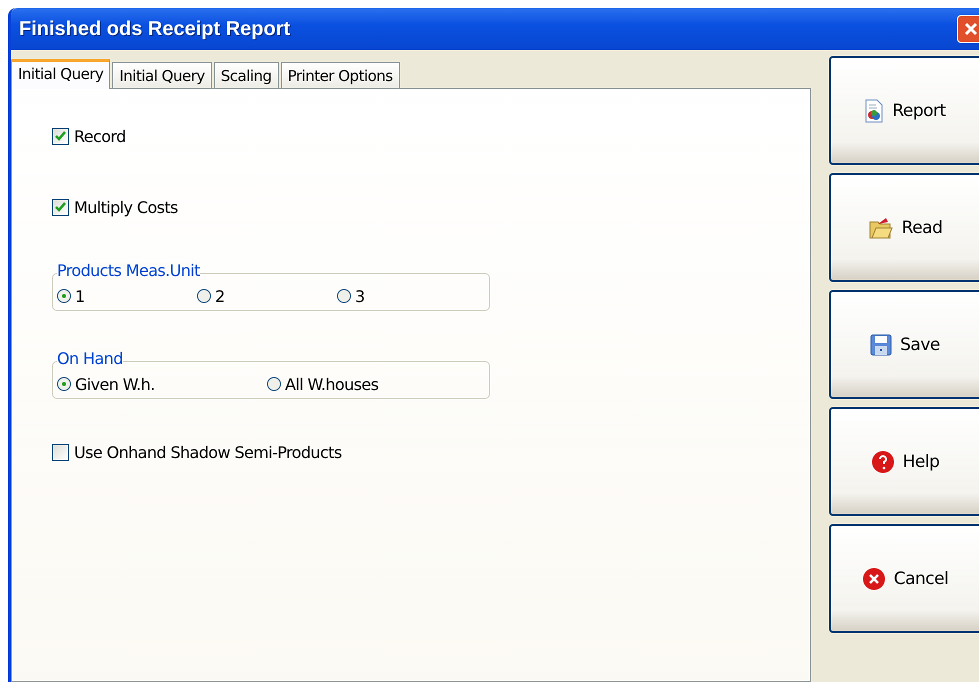 The width and height of the screenshot is (979, 682). I want to click on checkbox-label: Use Onhand Shadow Semi-Products, so click(208, 452).